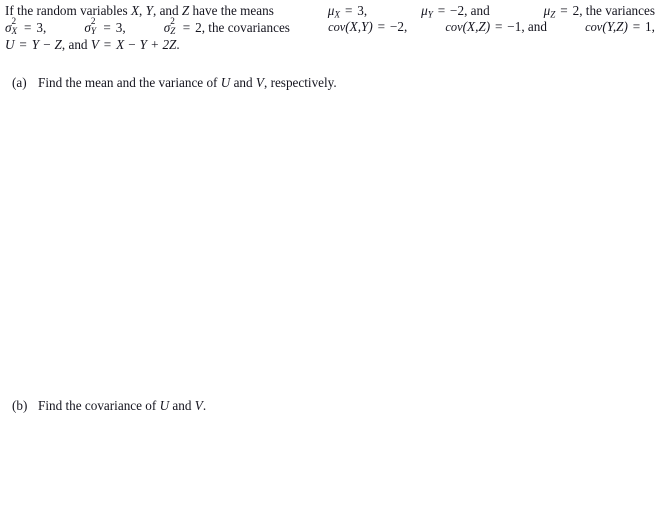  I want to click on statement-intro-text: If the random variables, so click(68, 10).